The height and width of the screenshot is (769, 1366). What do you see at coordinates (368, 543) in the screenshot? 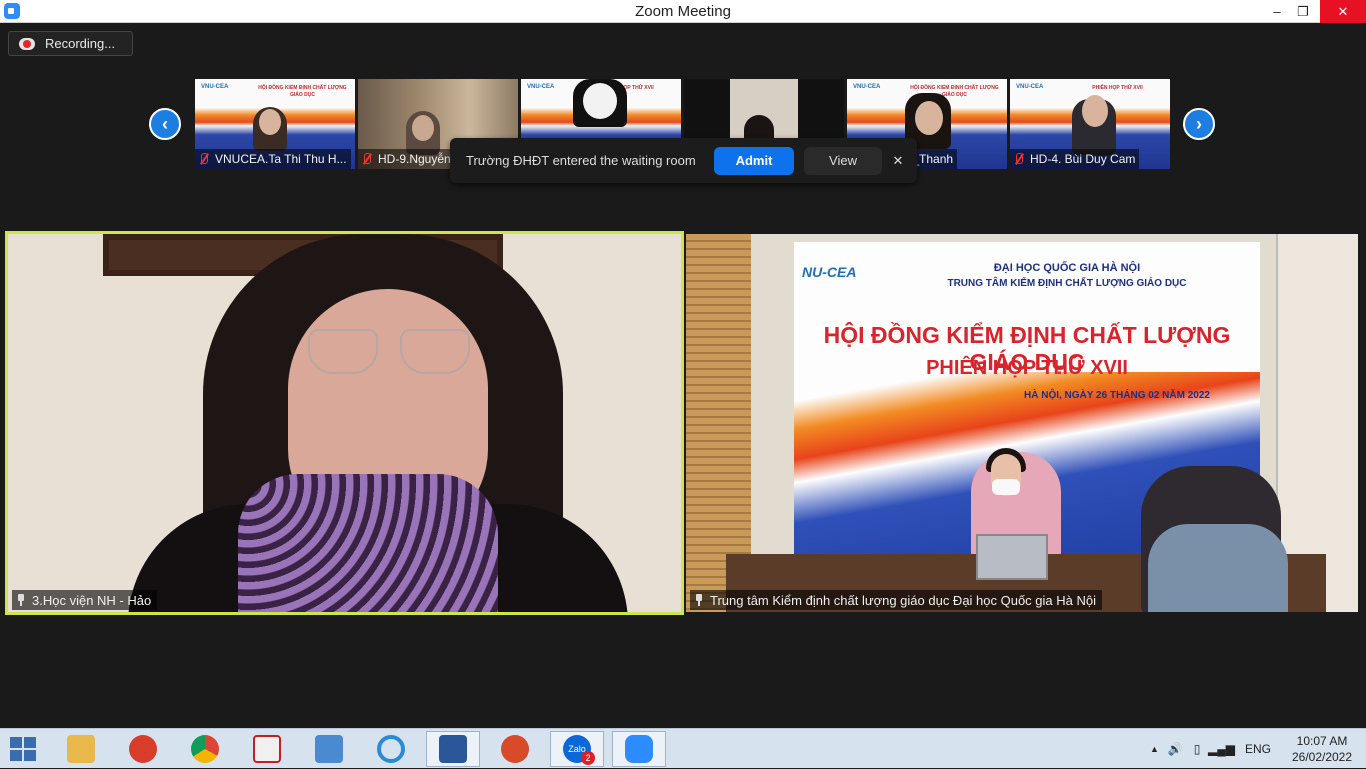
I see `speaker-scarf` at bounding box center [368, 543].